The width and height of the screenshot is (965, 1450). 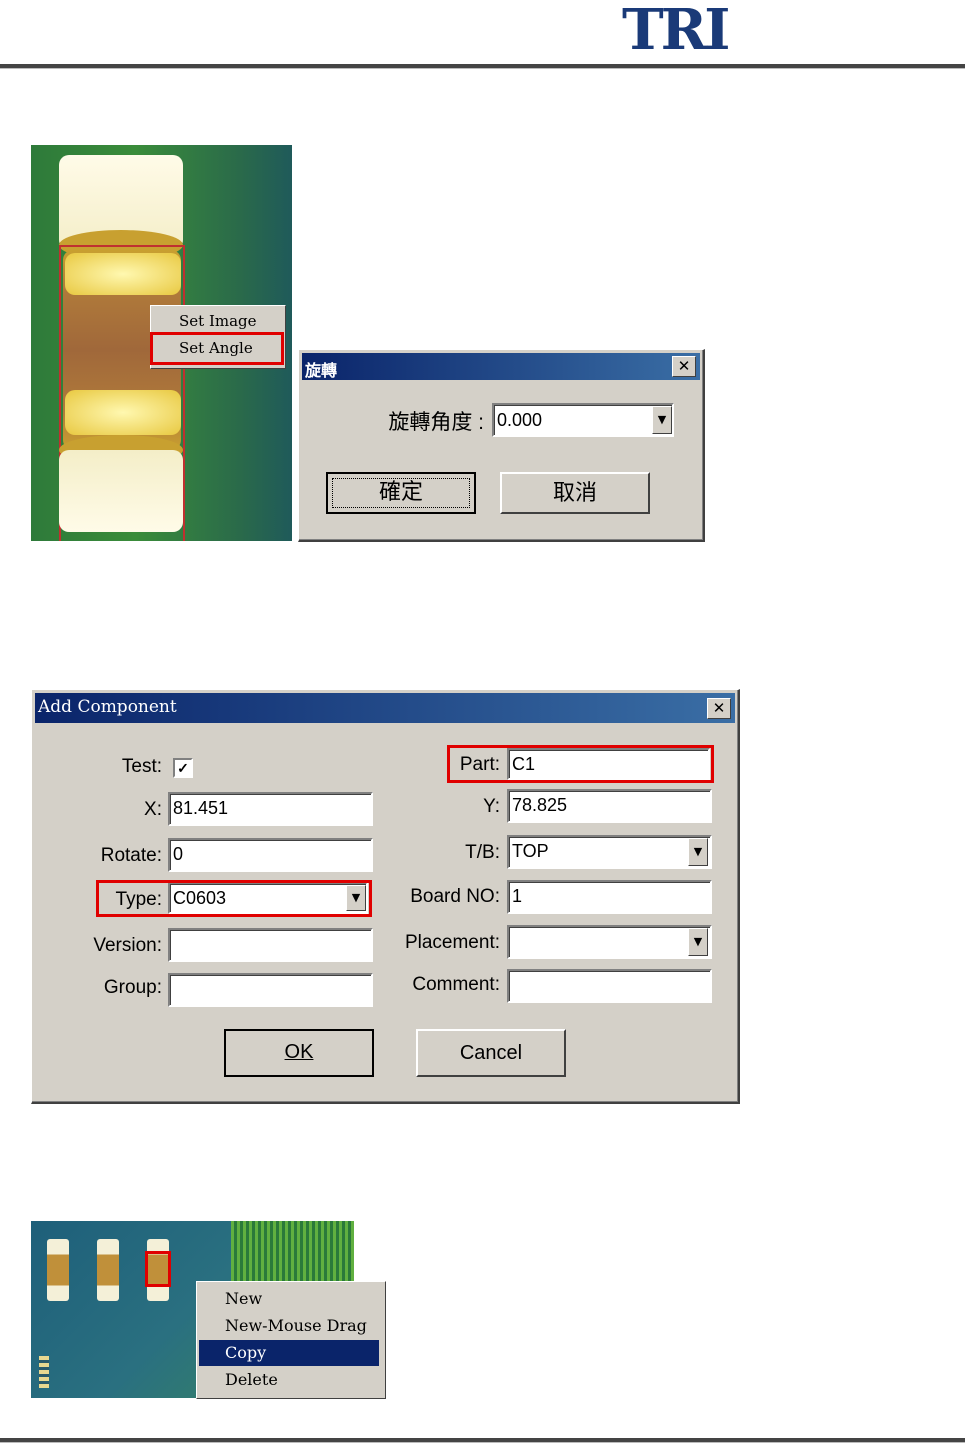 What do you see at coordinates (217, 348) in the screenshot?
I see `highlight-set-angle` at bounding box center [217, 348].